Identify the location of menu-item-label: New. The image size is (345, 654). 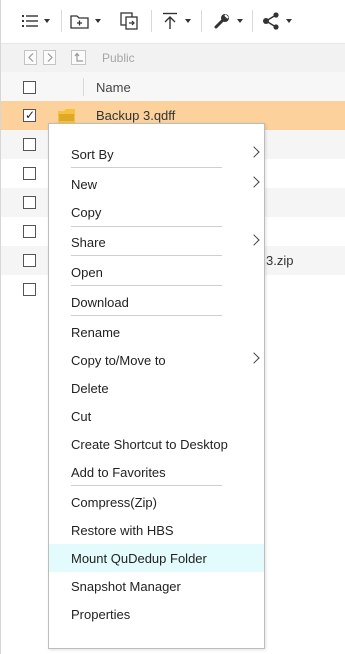
(84, 184).